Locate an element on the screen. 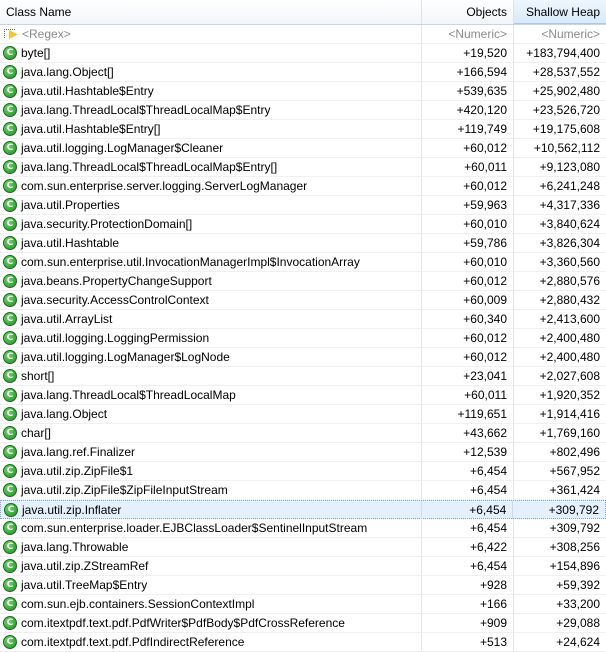 Image resolution: width=606 pixels, height=653 pixels. class-name-cell: Cjava.beans.PropertyChangeSupport is located at coordinates (211, 281).